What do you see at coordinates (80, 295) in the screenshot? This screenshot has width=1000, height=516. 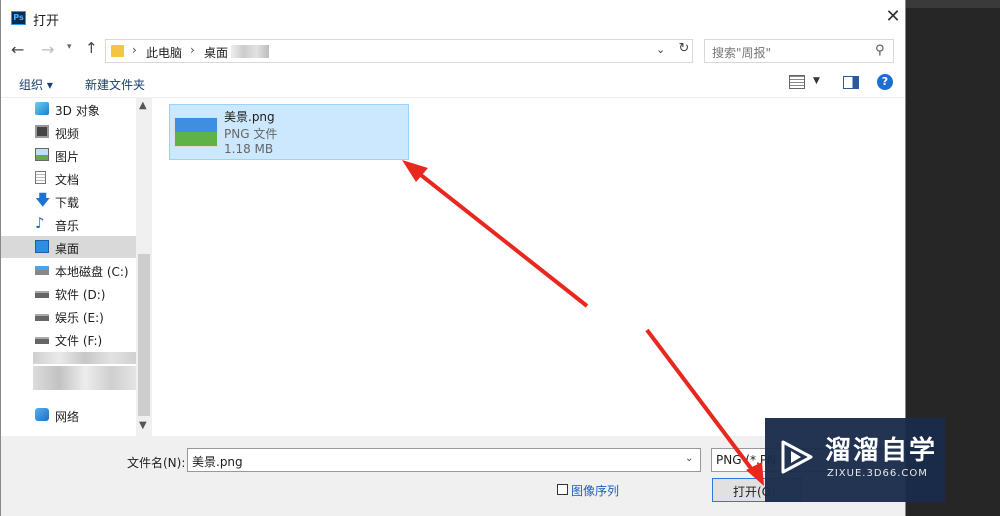 I see `sidebar-item-label: 软件 (D:)` at bounding box center [80, 295].